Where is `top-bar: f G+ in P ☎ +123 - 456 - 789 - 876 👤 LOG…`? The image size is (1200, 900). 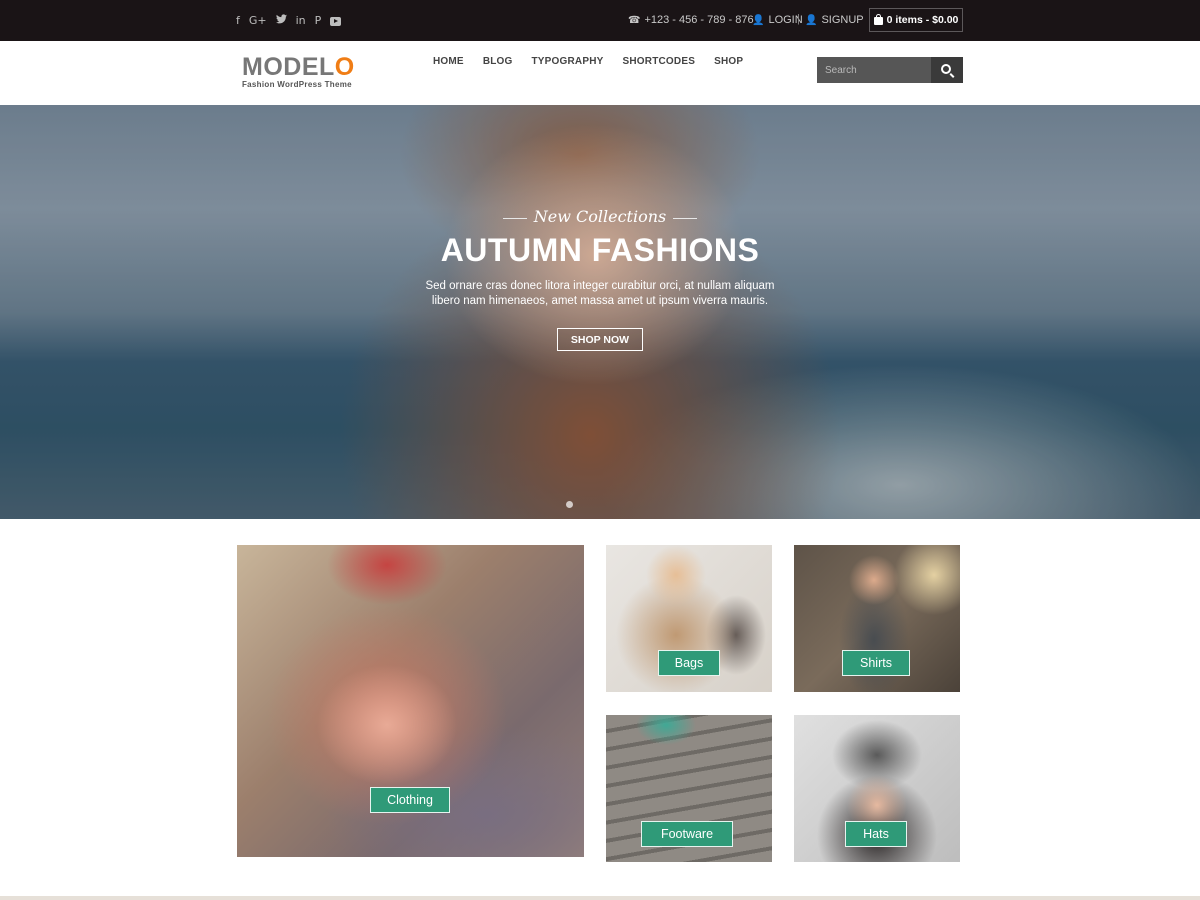 top-bar: f G+ in P ☎ +123 - 456 - 789 - 876 👤 LOG… is located at coordinates (600, 20).